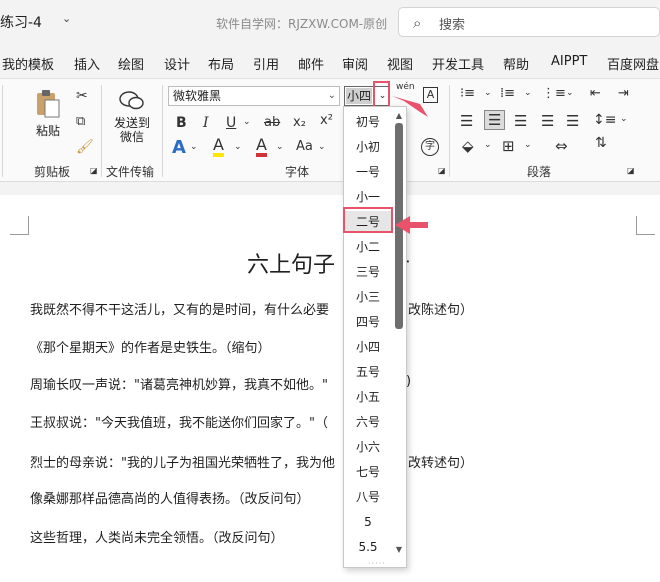 The width and height of the screenshot is (660, 582). I want to click on scrollbar-thumb, so click(399, 226).